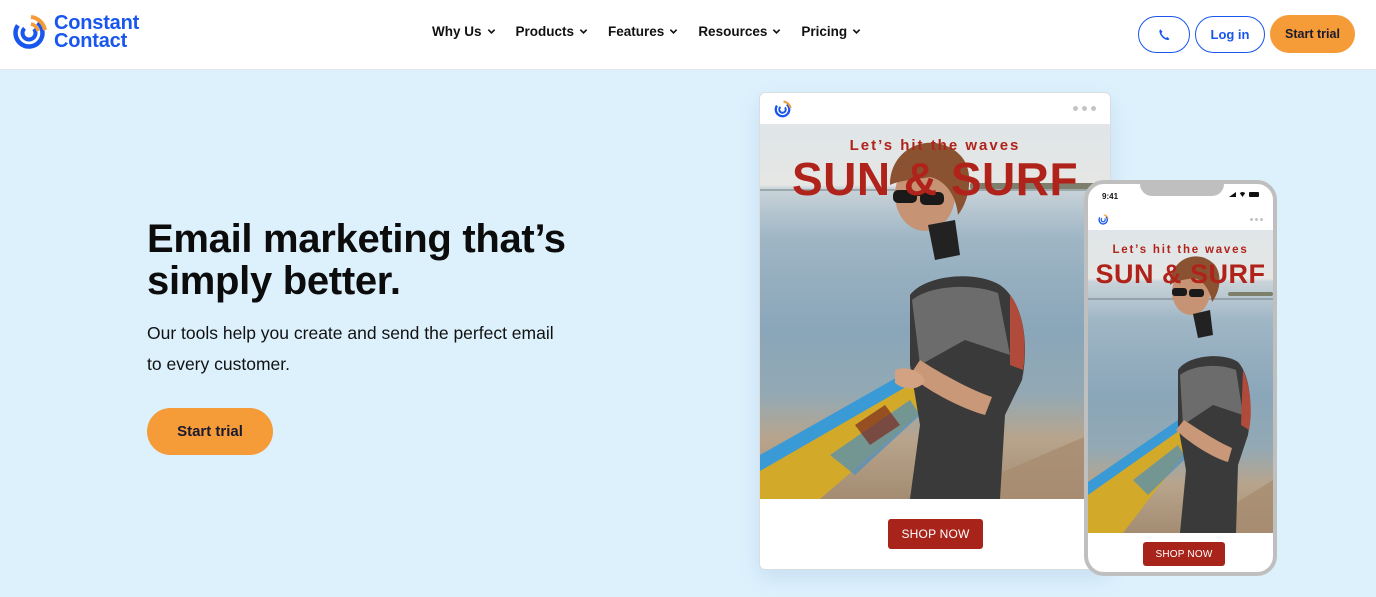  What do you see at coordinates (935, 109) in the screenshot?
I see `email-preview-toolbar` at bounding box center [935, 109].